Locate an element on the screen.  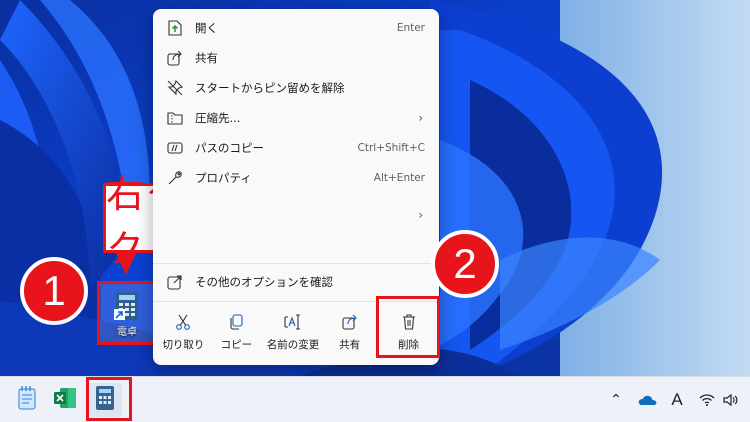
menu-item-compress: 圧縮先... › is located at coordinates (296, 118).